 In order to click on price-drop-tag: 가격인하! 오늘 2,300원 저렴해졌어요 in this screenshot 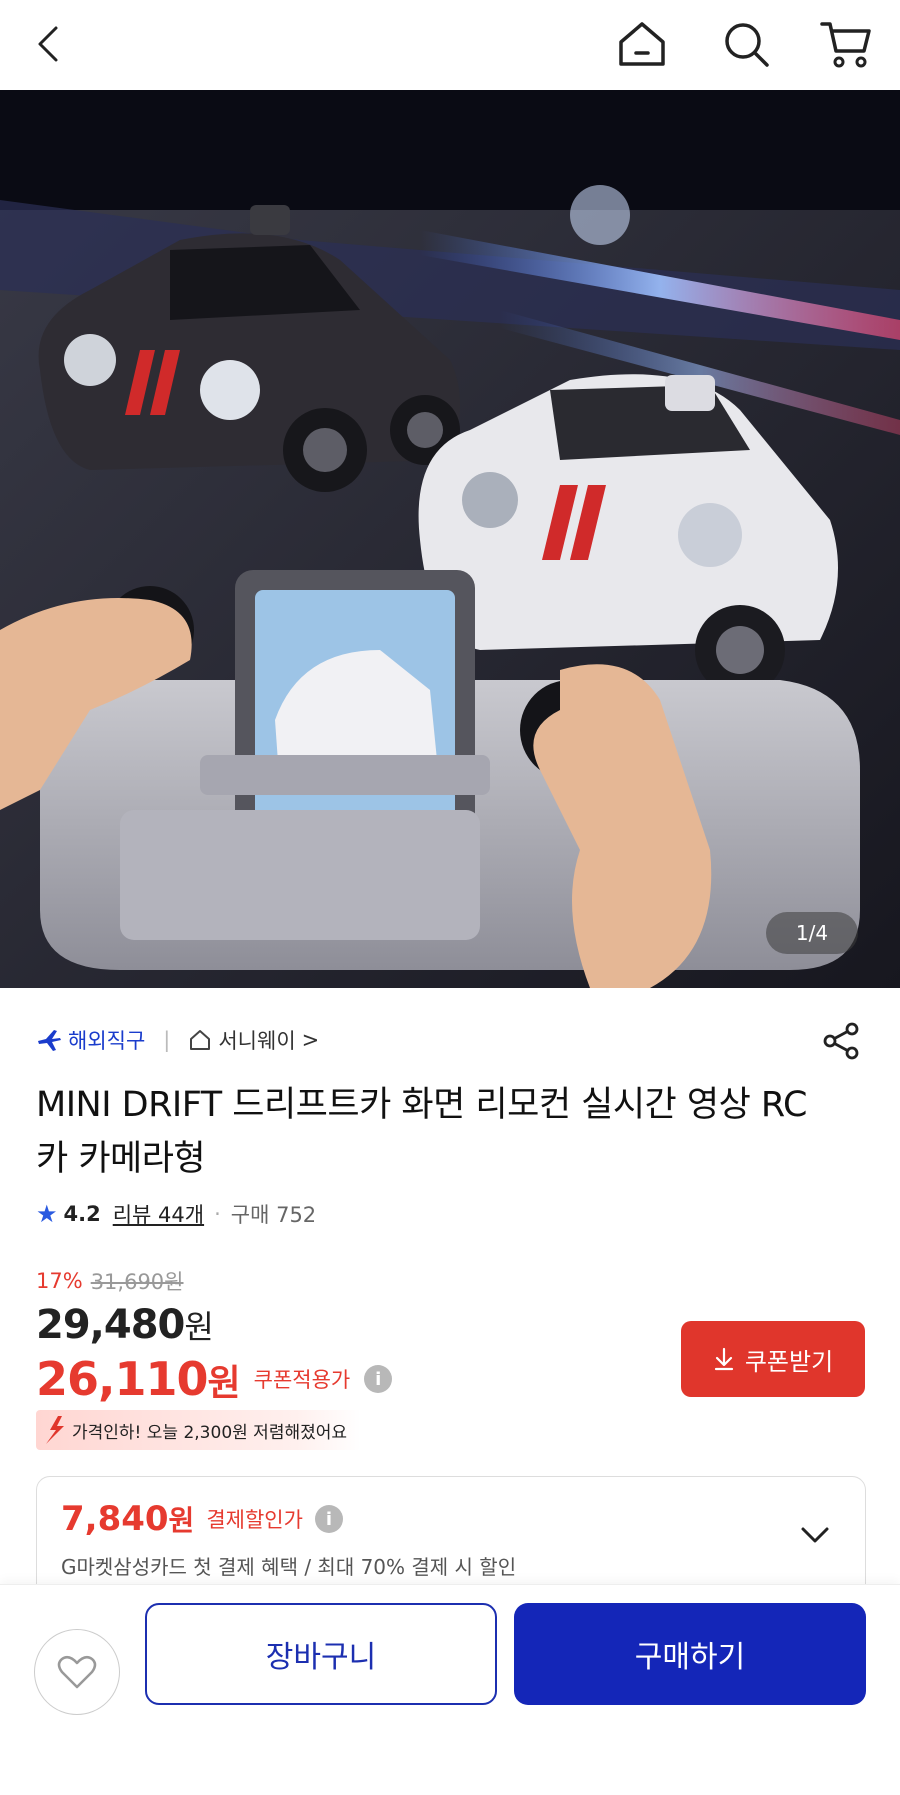, I will do `click(199, 1430)`.